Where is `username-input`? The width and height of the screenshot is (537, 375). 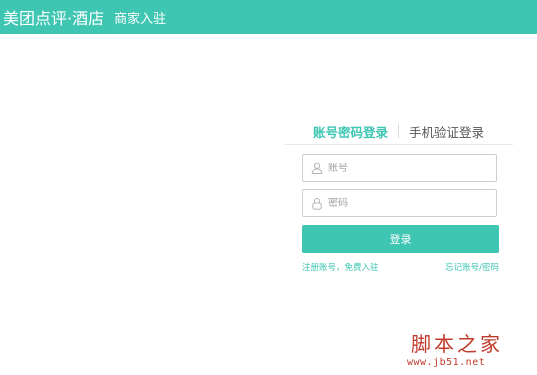 username-input is located at coordinates (408, 168).